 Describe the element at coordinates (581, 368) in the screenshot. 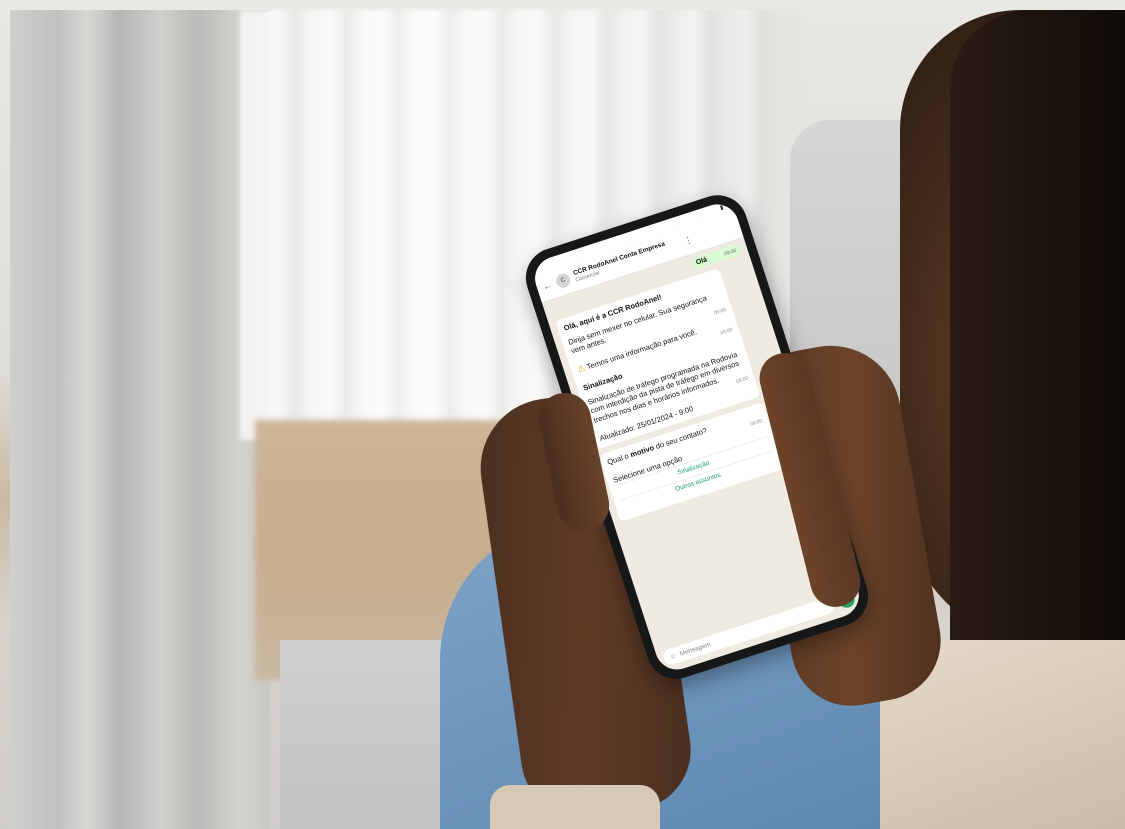

I see `warning-icon: ⚠` at that location.